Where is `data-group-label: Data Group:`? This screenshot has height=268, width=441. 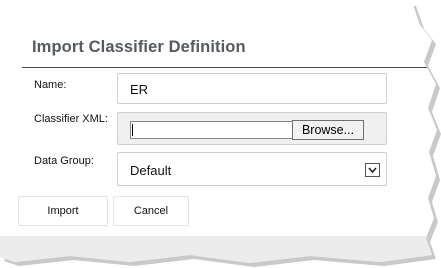
data-group-label: Data Group: is located at coordinates (64, 161).